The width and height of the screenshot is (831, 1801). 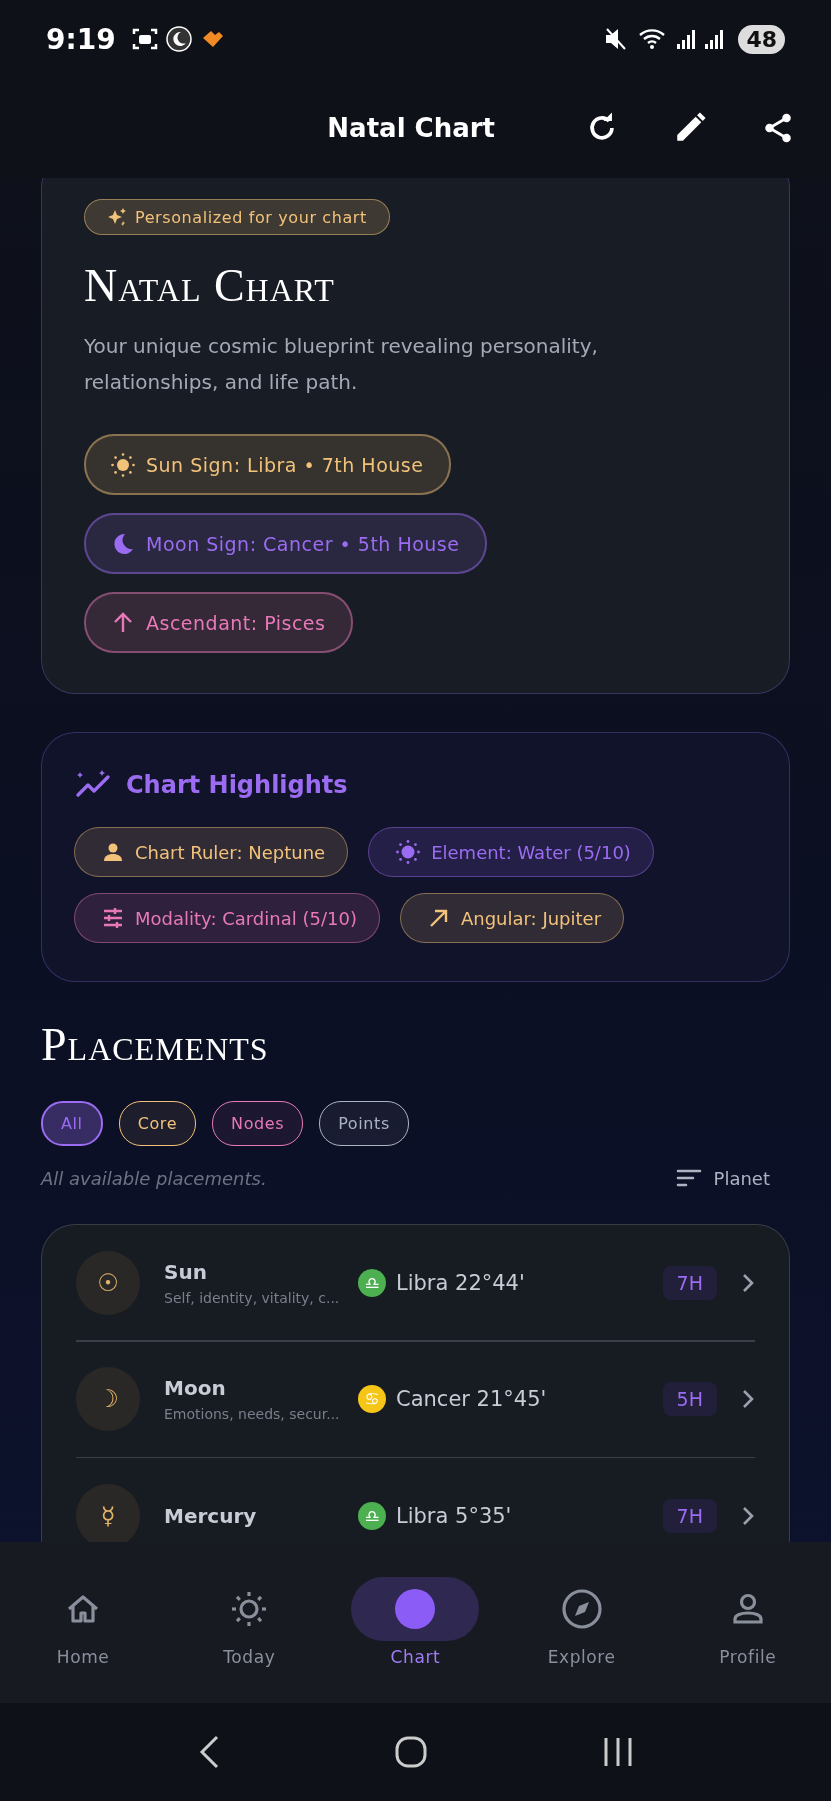 I want to click on sliders-icon, so click(x=113, y=918).